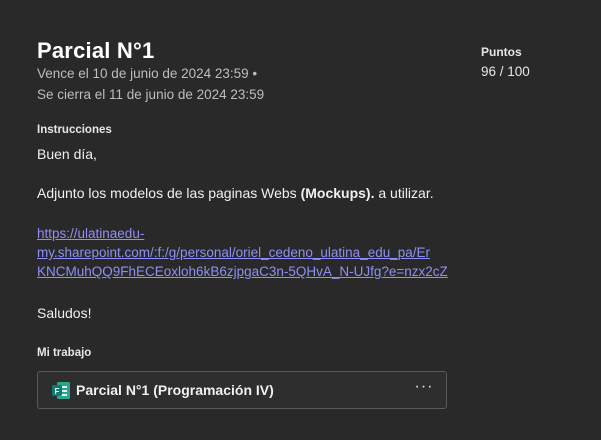  I want to click on submission-file-card: F Parcial N°1 (Programación IV) ···, so click(242, 390).